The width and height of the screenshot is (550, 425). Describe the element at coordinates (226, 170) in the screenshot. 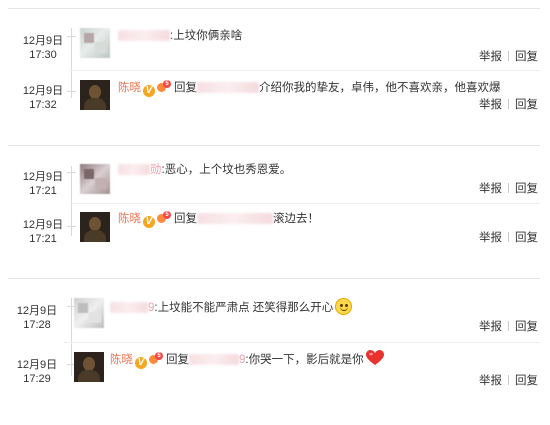

I see `comment-text: :恶心，上个坟也秀恩爱。` at that location.